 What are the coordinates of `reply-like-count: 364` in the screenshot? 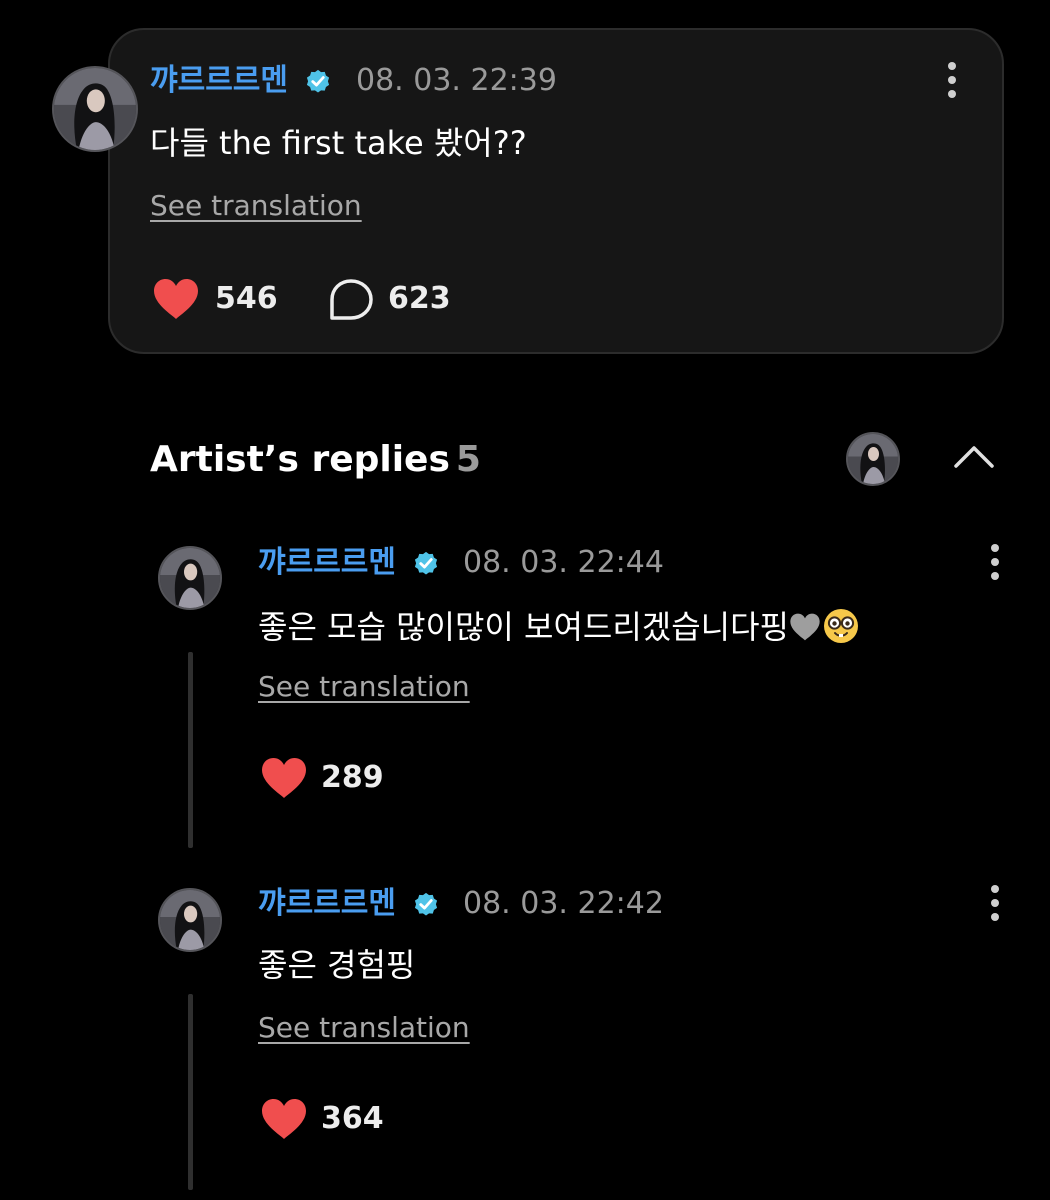 It's located at (352, 1118).